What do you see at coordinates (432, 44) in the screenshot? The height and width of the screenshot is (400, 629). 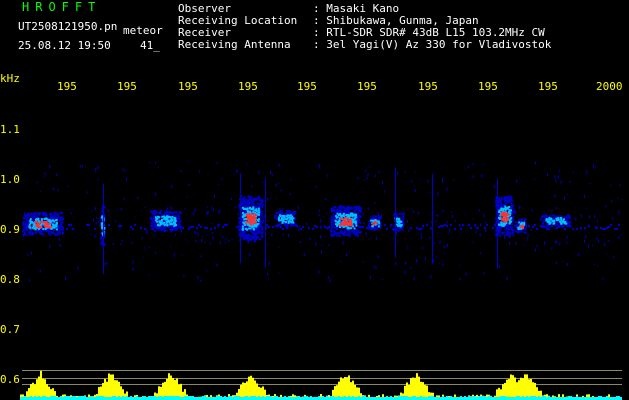 I see `field-value-antenna: : 3el Yagi(V) Az 330 for Vladivostok` at bounding box center [432, 44].